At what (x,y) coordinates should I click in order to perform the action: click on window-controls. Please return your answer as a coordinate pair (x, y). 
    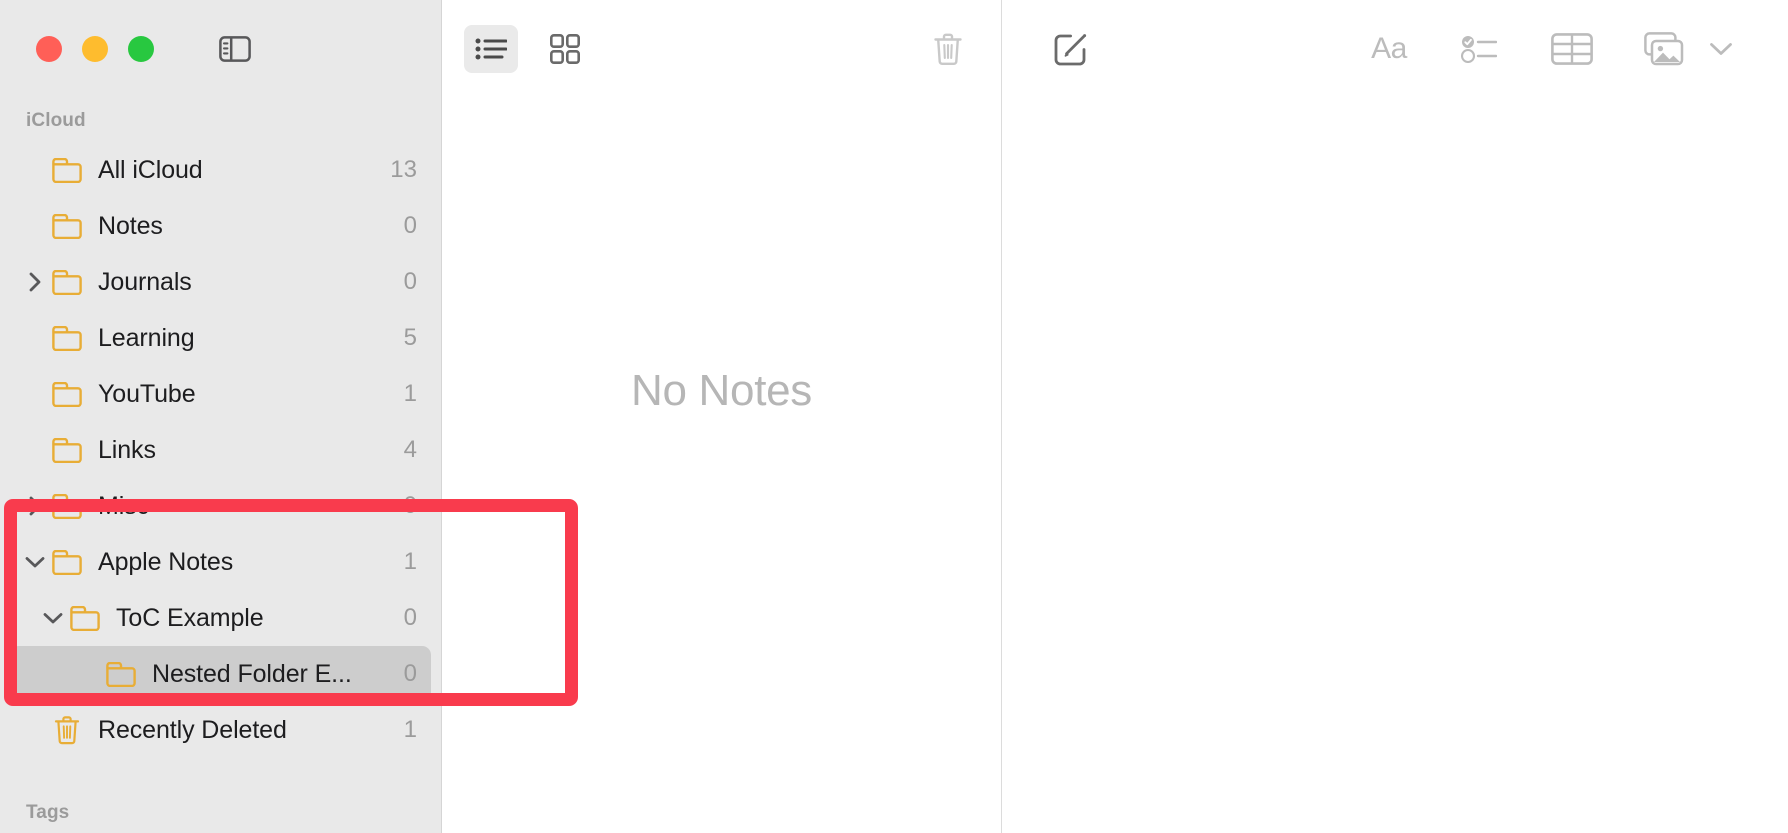
    Looking at the image, I should click on (95, 49).